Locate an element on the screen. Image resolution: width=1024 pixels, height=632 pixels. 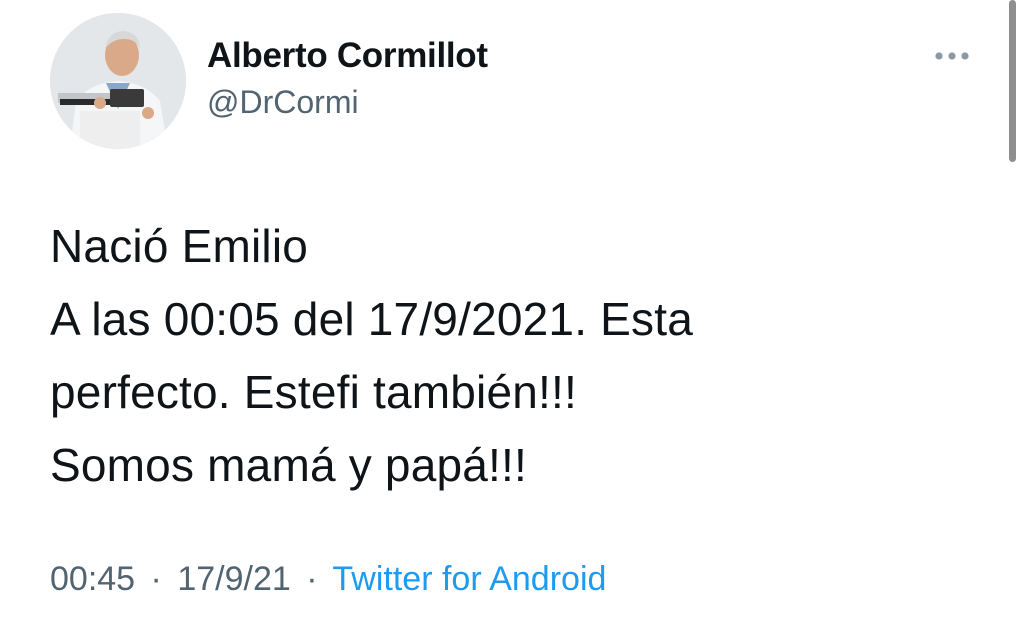
avatar-photo is located at coordinates (118, 81).